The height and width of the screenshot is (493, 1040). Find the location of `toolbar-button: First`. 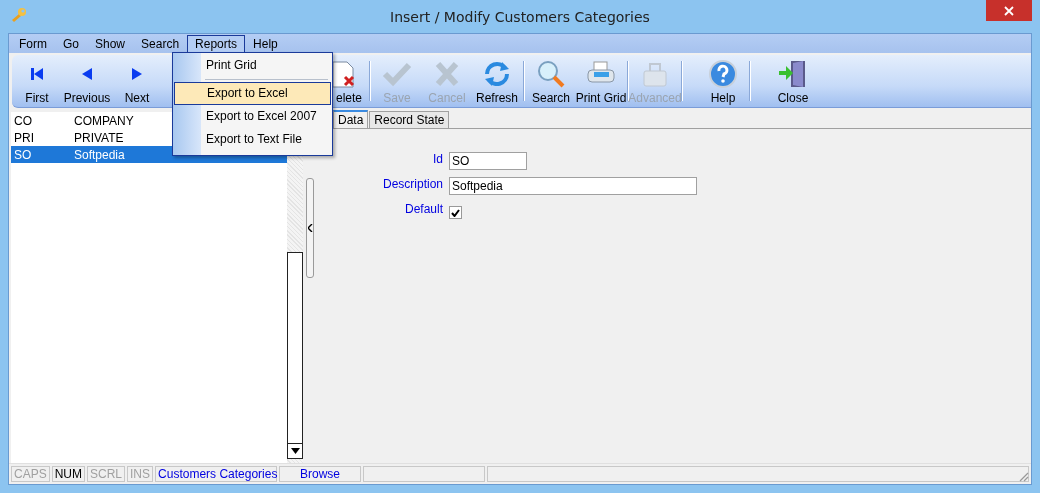

toolbar-button: First is located at coordinates (37, 81).